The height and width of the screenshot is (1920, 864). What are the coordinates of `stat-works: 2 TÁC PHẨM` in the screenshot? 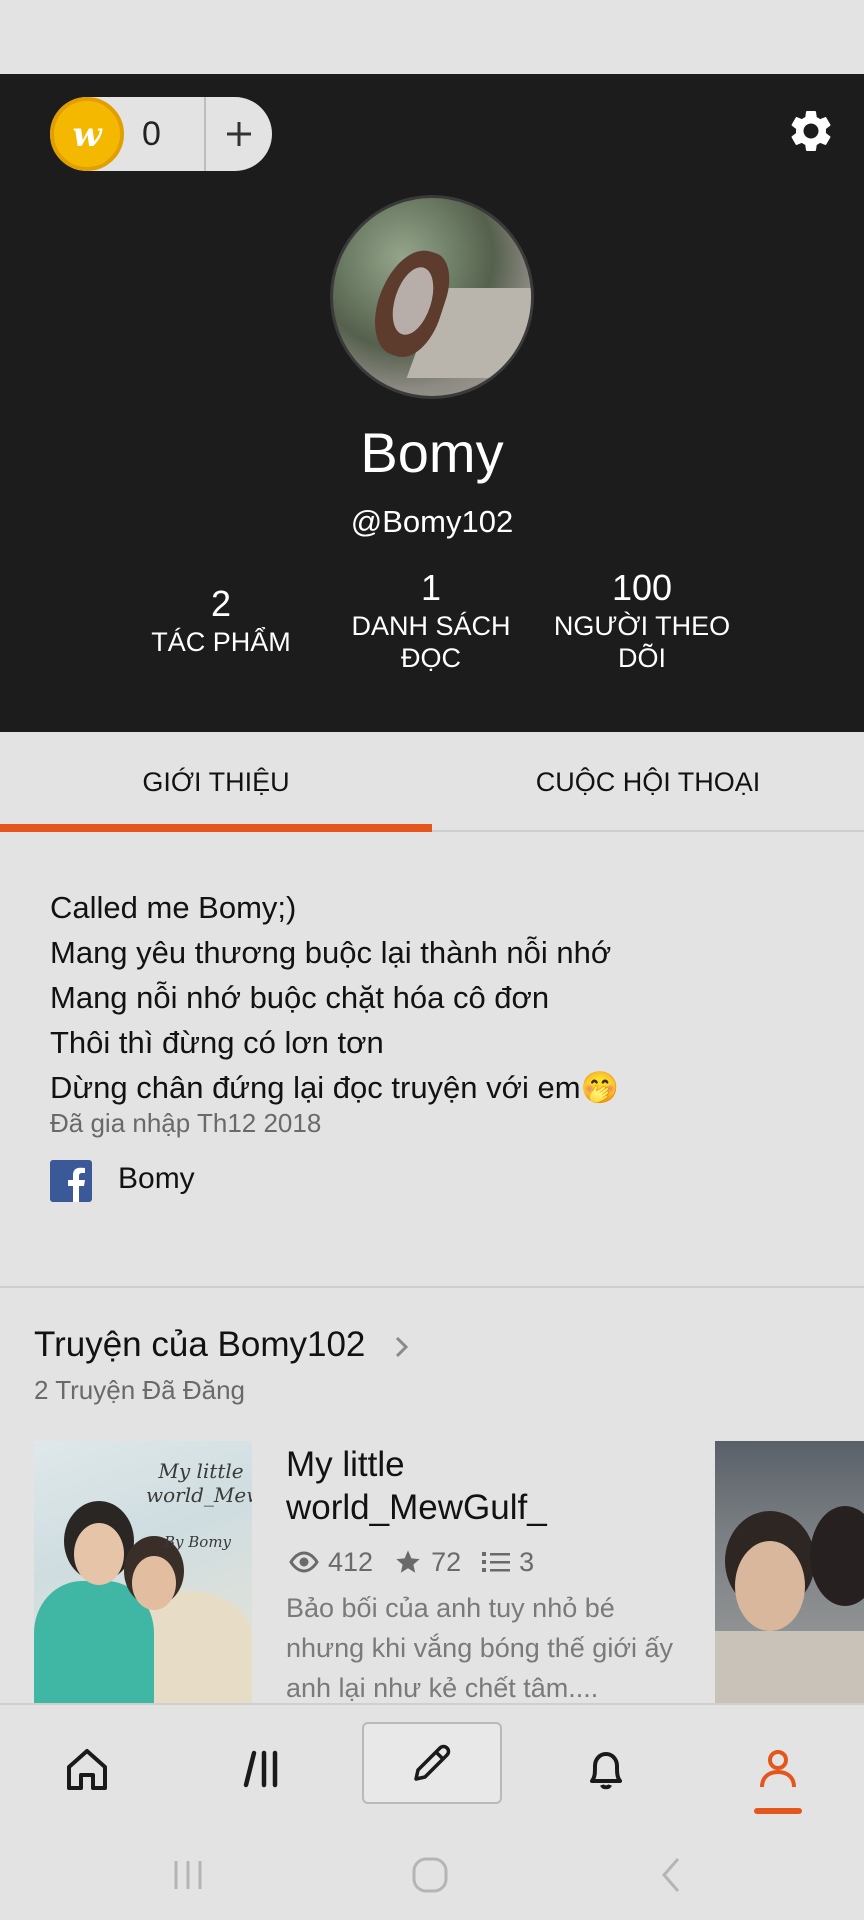 It's located at (221, 620).